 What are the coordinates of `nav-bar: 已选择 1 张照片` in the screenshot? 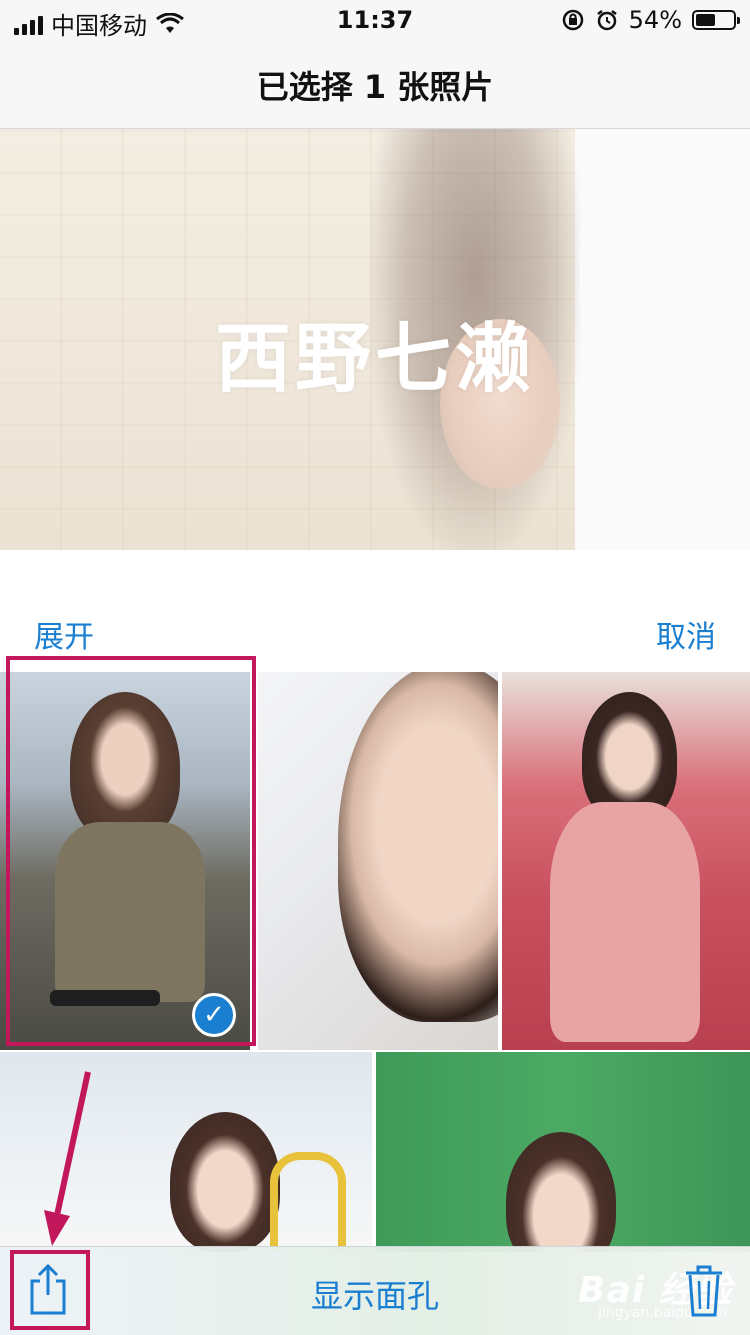 It's located at (375, 84).